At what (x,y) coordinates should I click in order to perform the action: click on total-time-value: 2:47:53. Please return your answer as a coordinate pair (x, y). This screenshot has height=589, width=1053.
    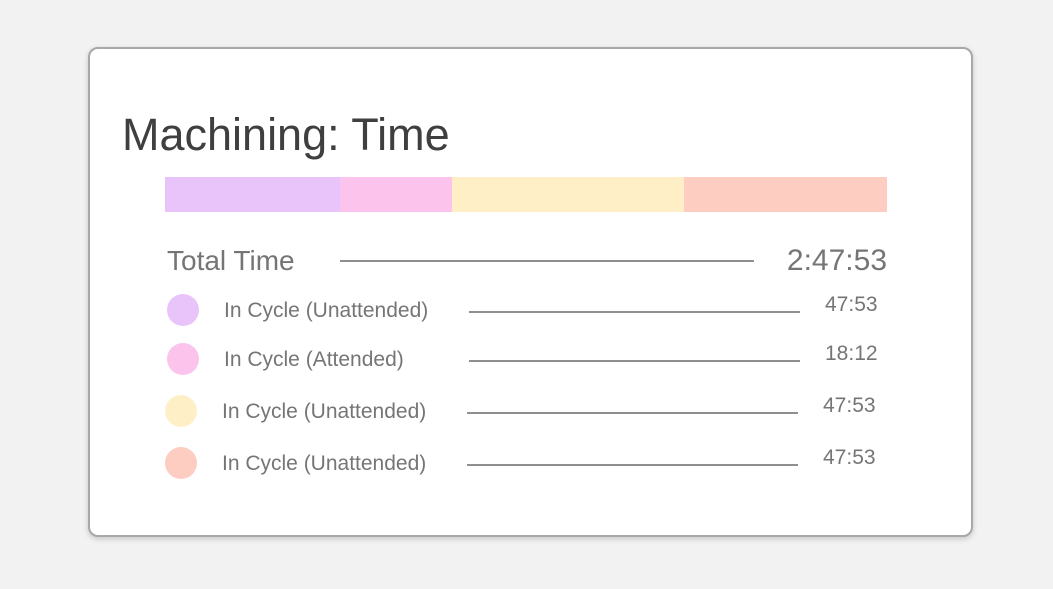
    Looking at the image, I should click on (836, 260).